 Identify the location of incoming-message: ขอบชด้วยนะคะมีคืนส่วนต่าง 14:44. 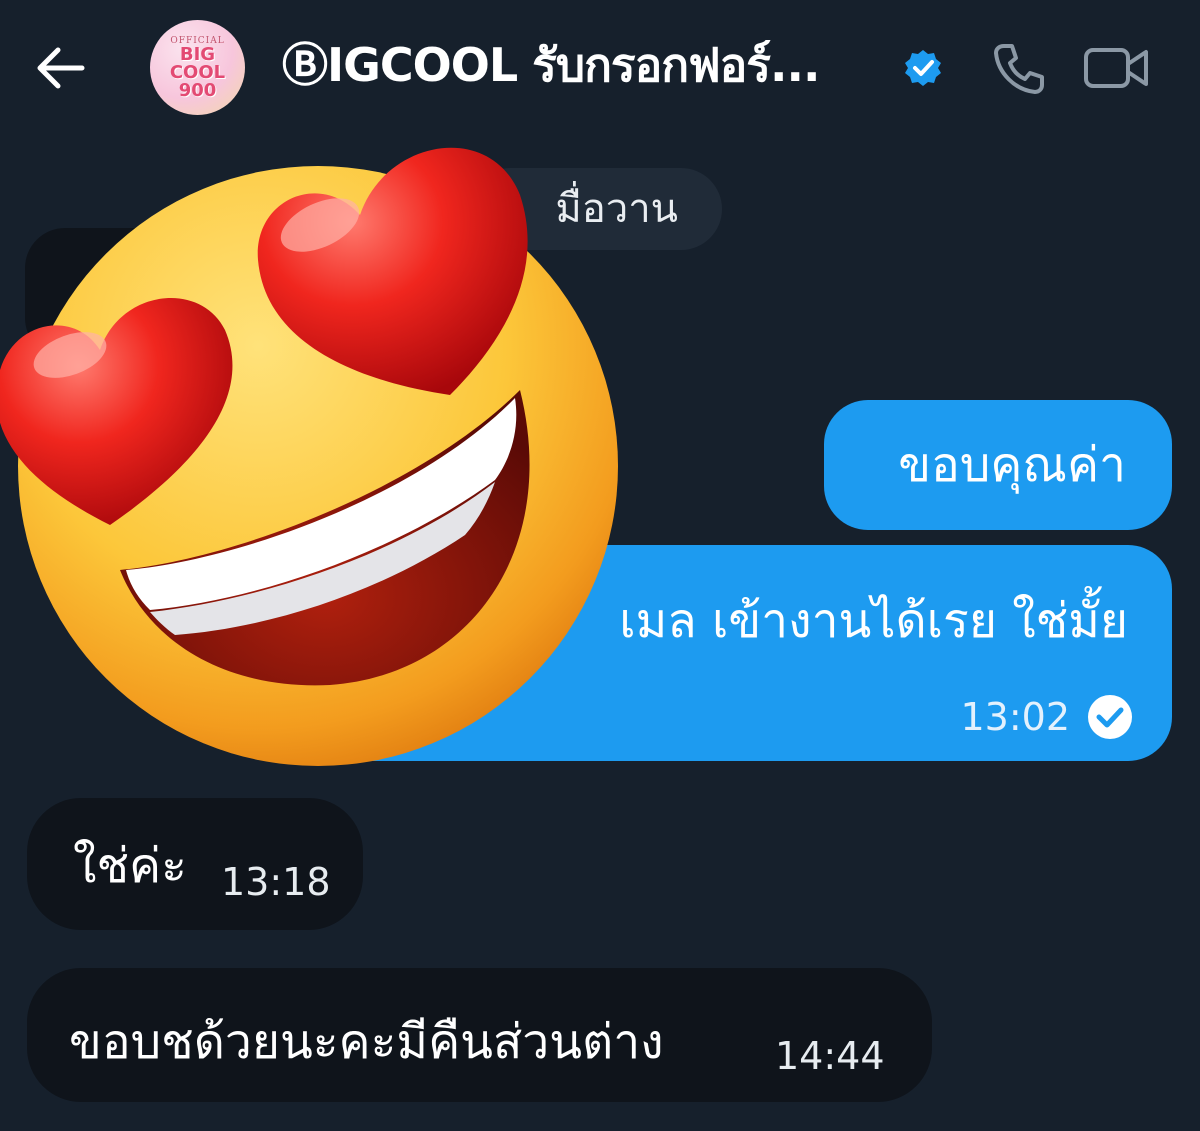
(479, 1035).